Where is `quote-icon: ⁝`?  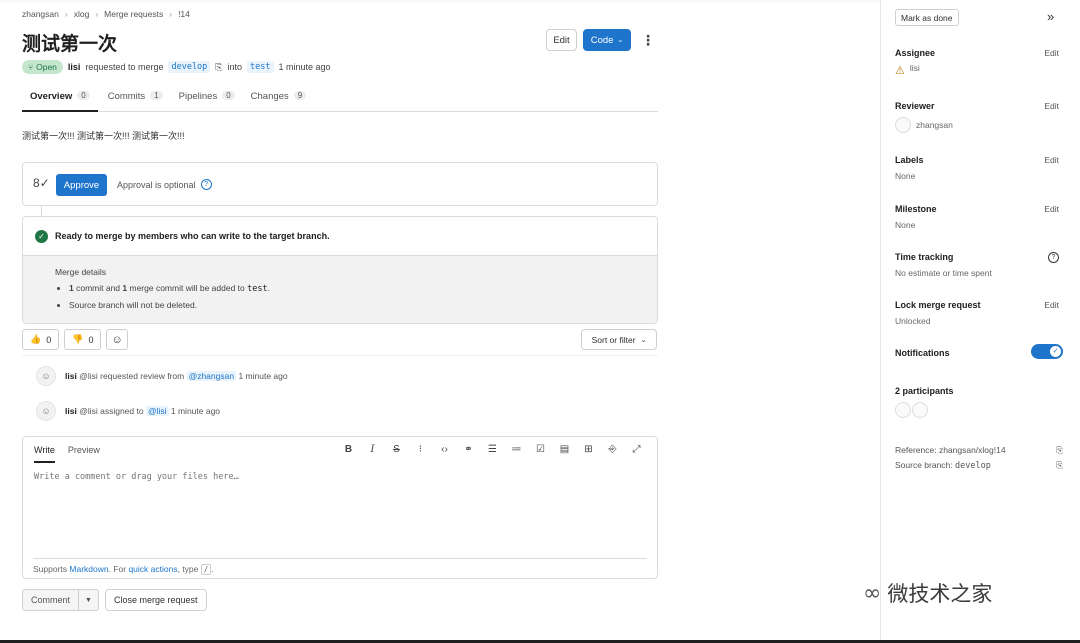
quote-icon: ⁝ is located at coordinates (420, 449).